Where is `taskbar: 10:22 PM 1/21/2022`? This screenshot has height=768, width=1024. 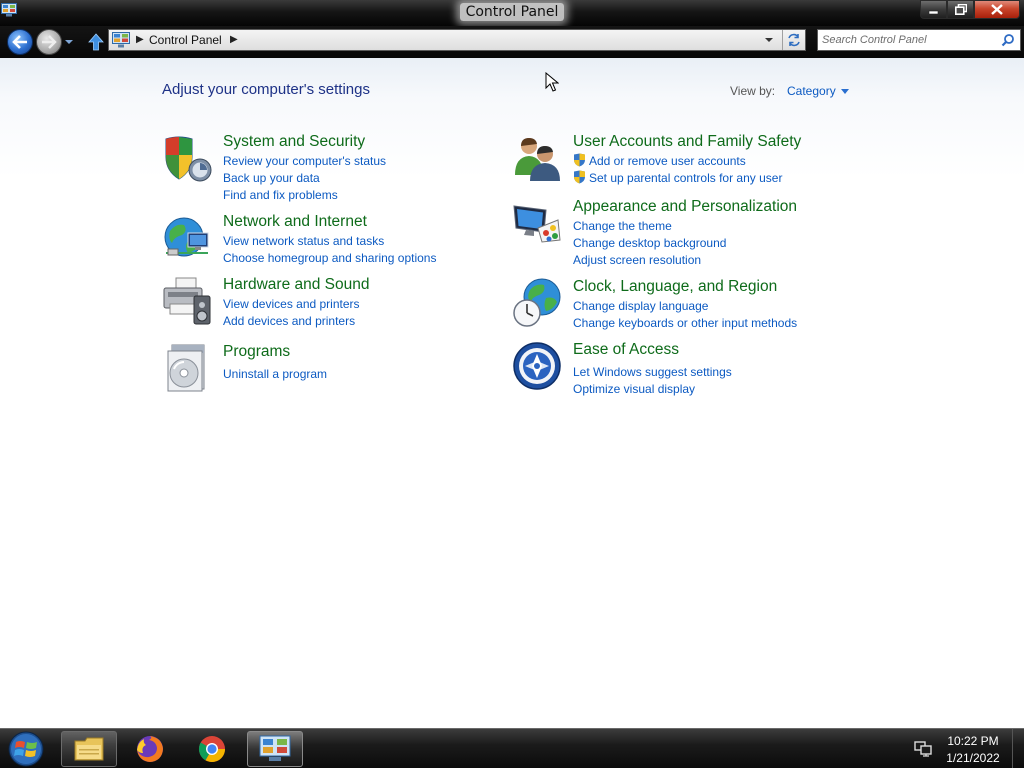 taskbar: 10:22 PM 1/21/2022 is located at coordinates (512, 748).